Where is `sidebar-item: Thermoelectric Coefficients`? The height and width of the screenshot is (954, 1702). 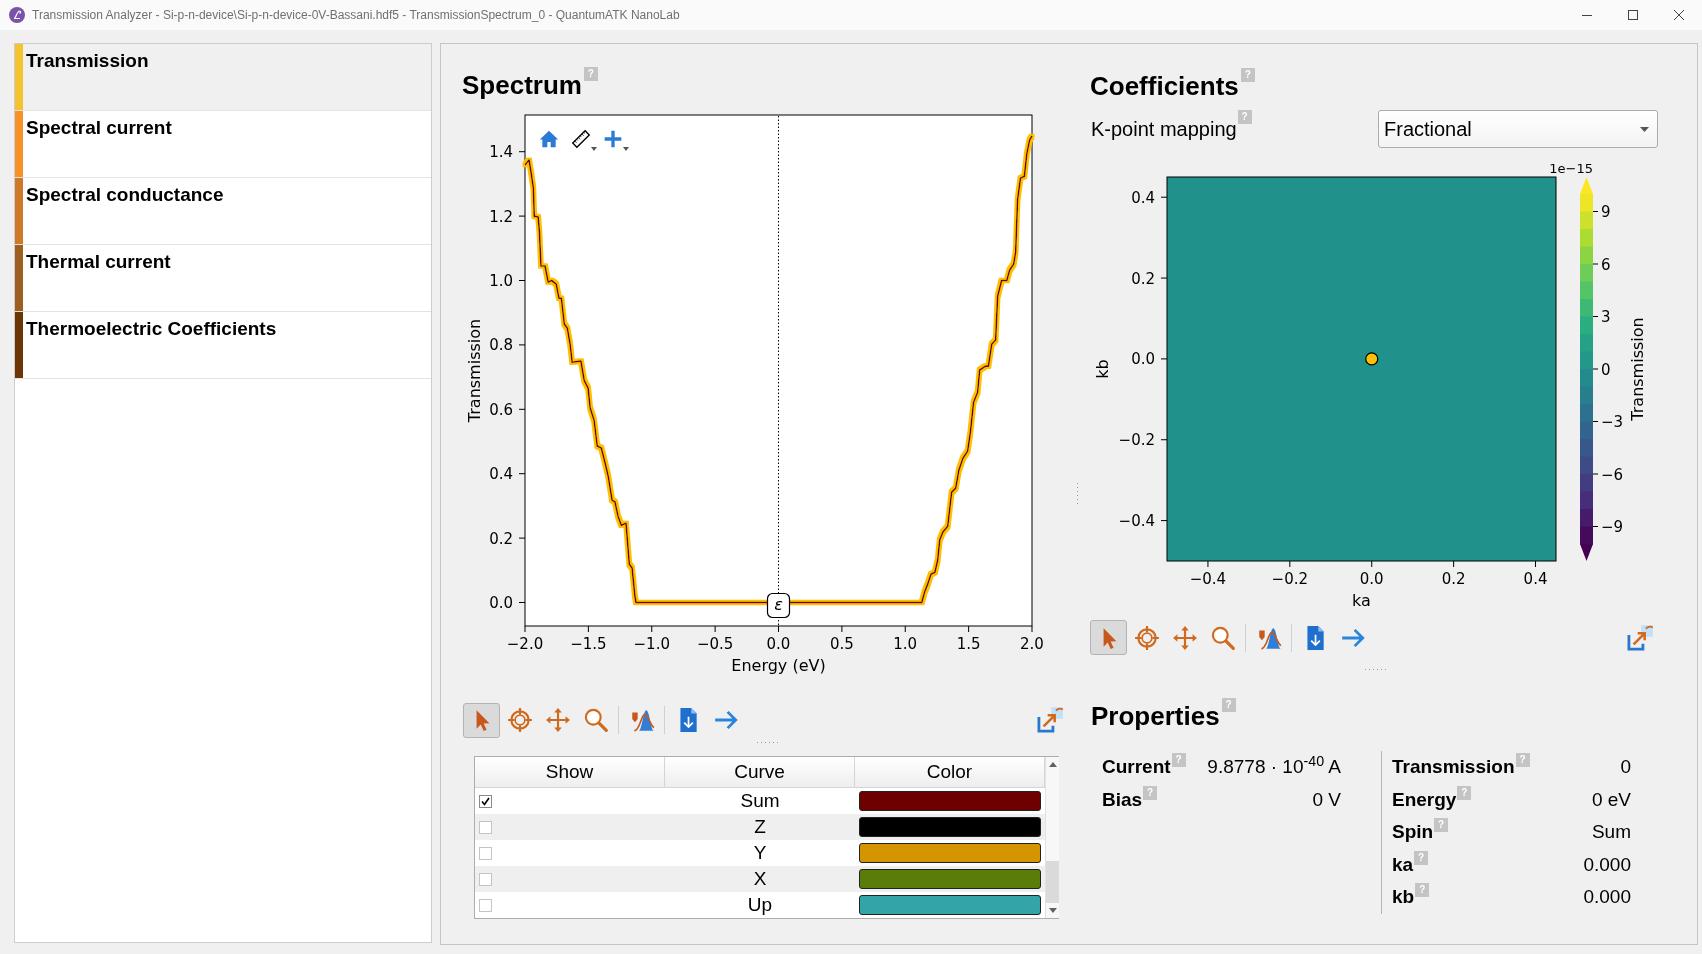
sidebar-item: Thermoelectric Coefficients is located at coordinates (223, 345).